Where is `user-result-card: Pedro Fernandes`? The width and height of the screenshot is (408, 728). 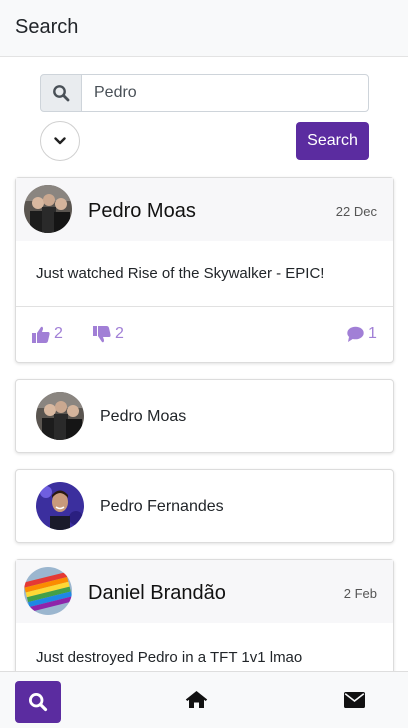
user-result-card: Pedro Fernandes is located at coordinates (204, 506).